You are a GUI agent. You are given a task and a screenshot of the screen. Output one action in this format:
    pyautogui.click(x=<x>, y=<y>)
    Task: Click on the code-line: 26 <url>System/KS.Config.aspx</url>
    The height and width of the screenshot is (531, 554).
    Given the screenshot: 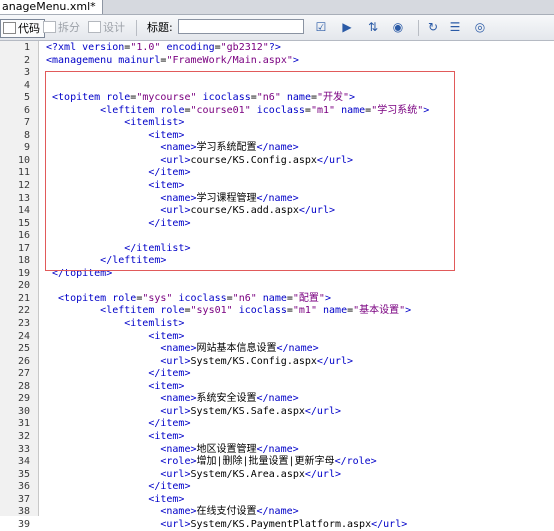 What is the action you would take?
    pyautogui.click(x=277, y=362)
    